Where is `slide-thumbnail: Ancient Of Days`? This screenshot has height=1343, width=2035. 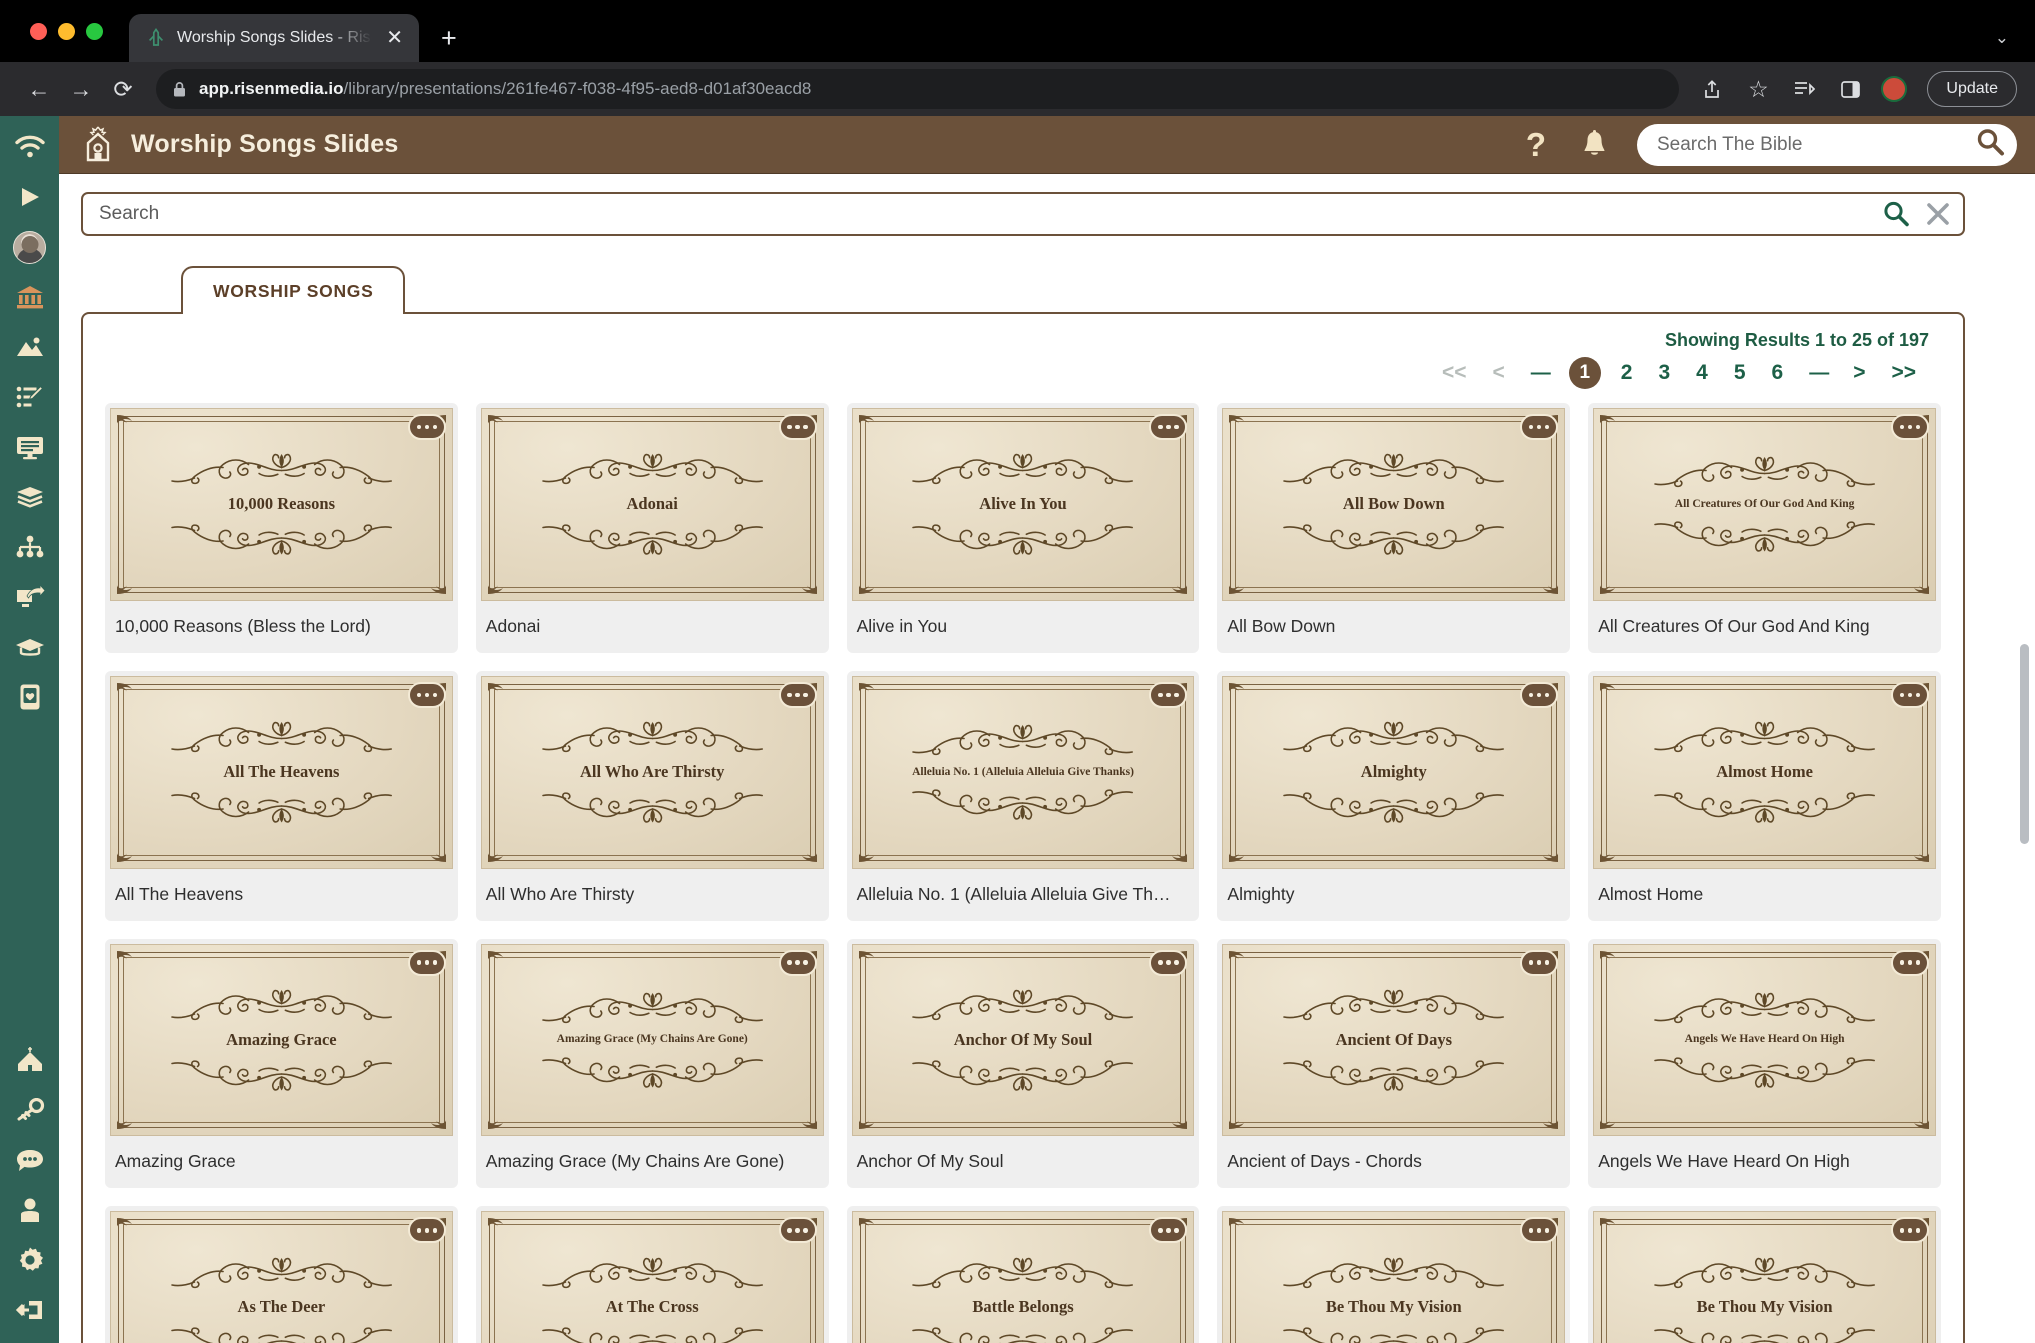 slide-thumbnail: Ancient Of Days is located at coordinates (1393, 1040).